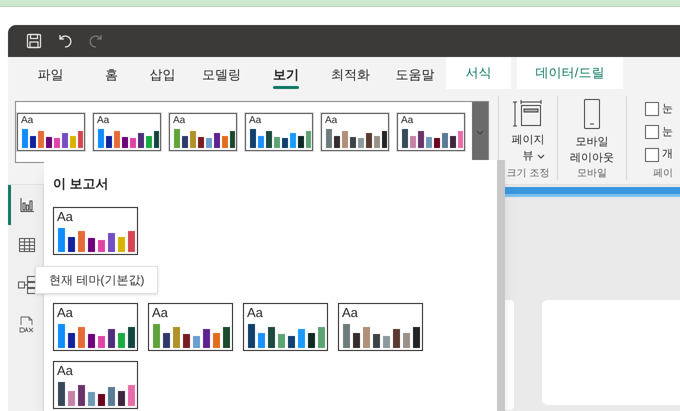 Image resolution: width=680 pixels, height=411 pixels. I want to click on ribbon-tab: 파일, so click(50, 74).